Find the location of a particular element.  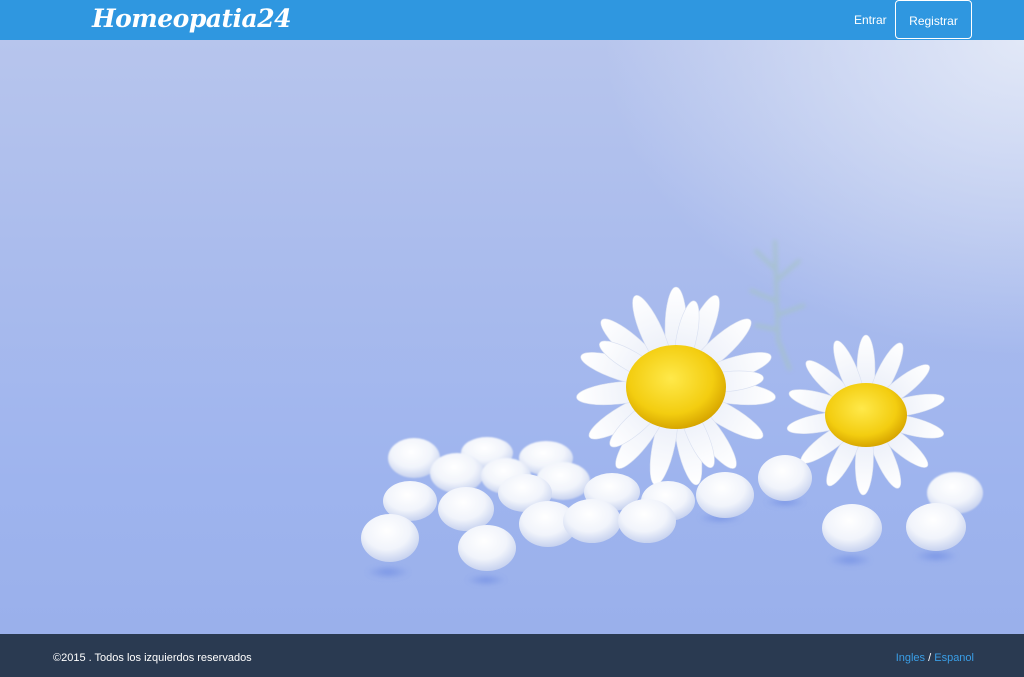

copyright-text: ©2015 . Todos los izquierdos reservados is located at coordinates (152, 658).